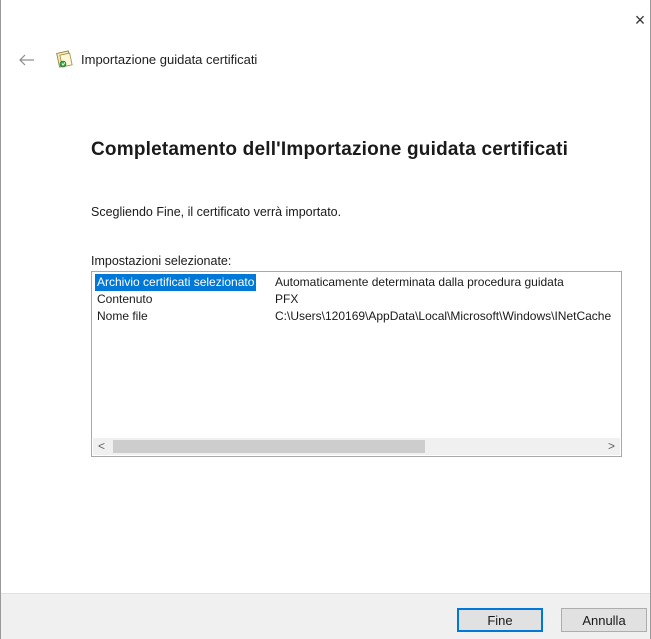 This screenshot has width=651, height=639. What do you see at coordinates (604, 620) in the screenshot?
I see `cancel-button: Annulla` at bounding box center [604, 620].